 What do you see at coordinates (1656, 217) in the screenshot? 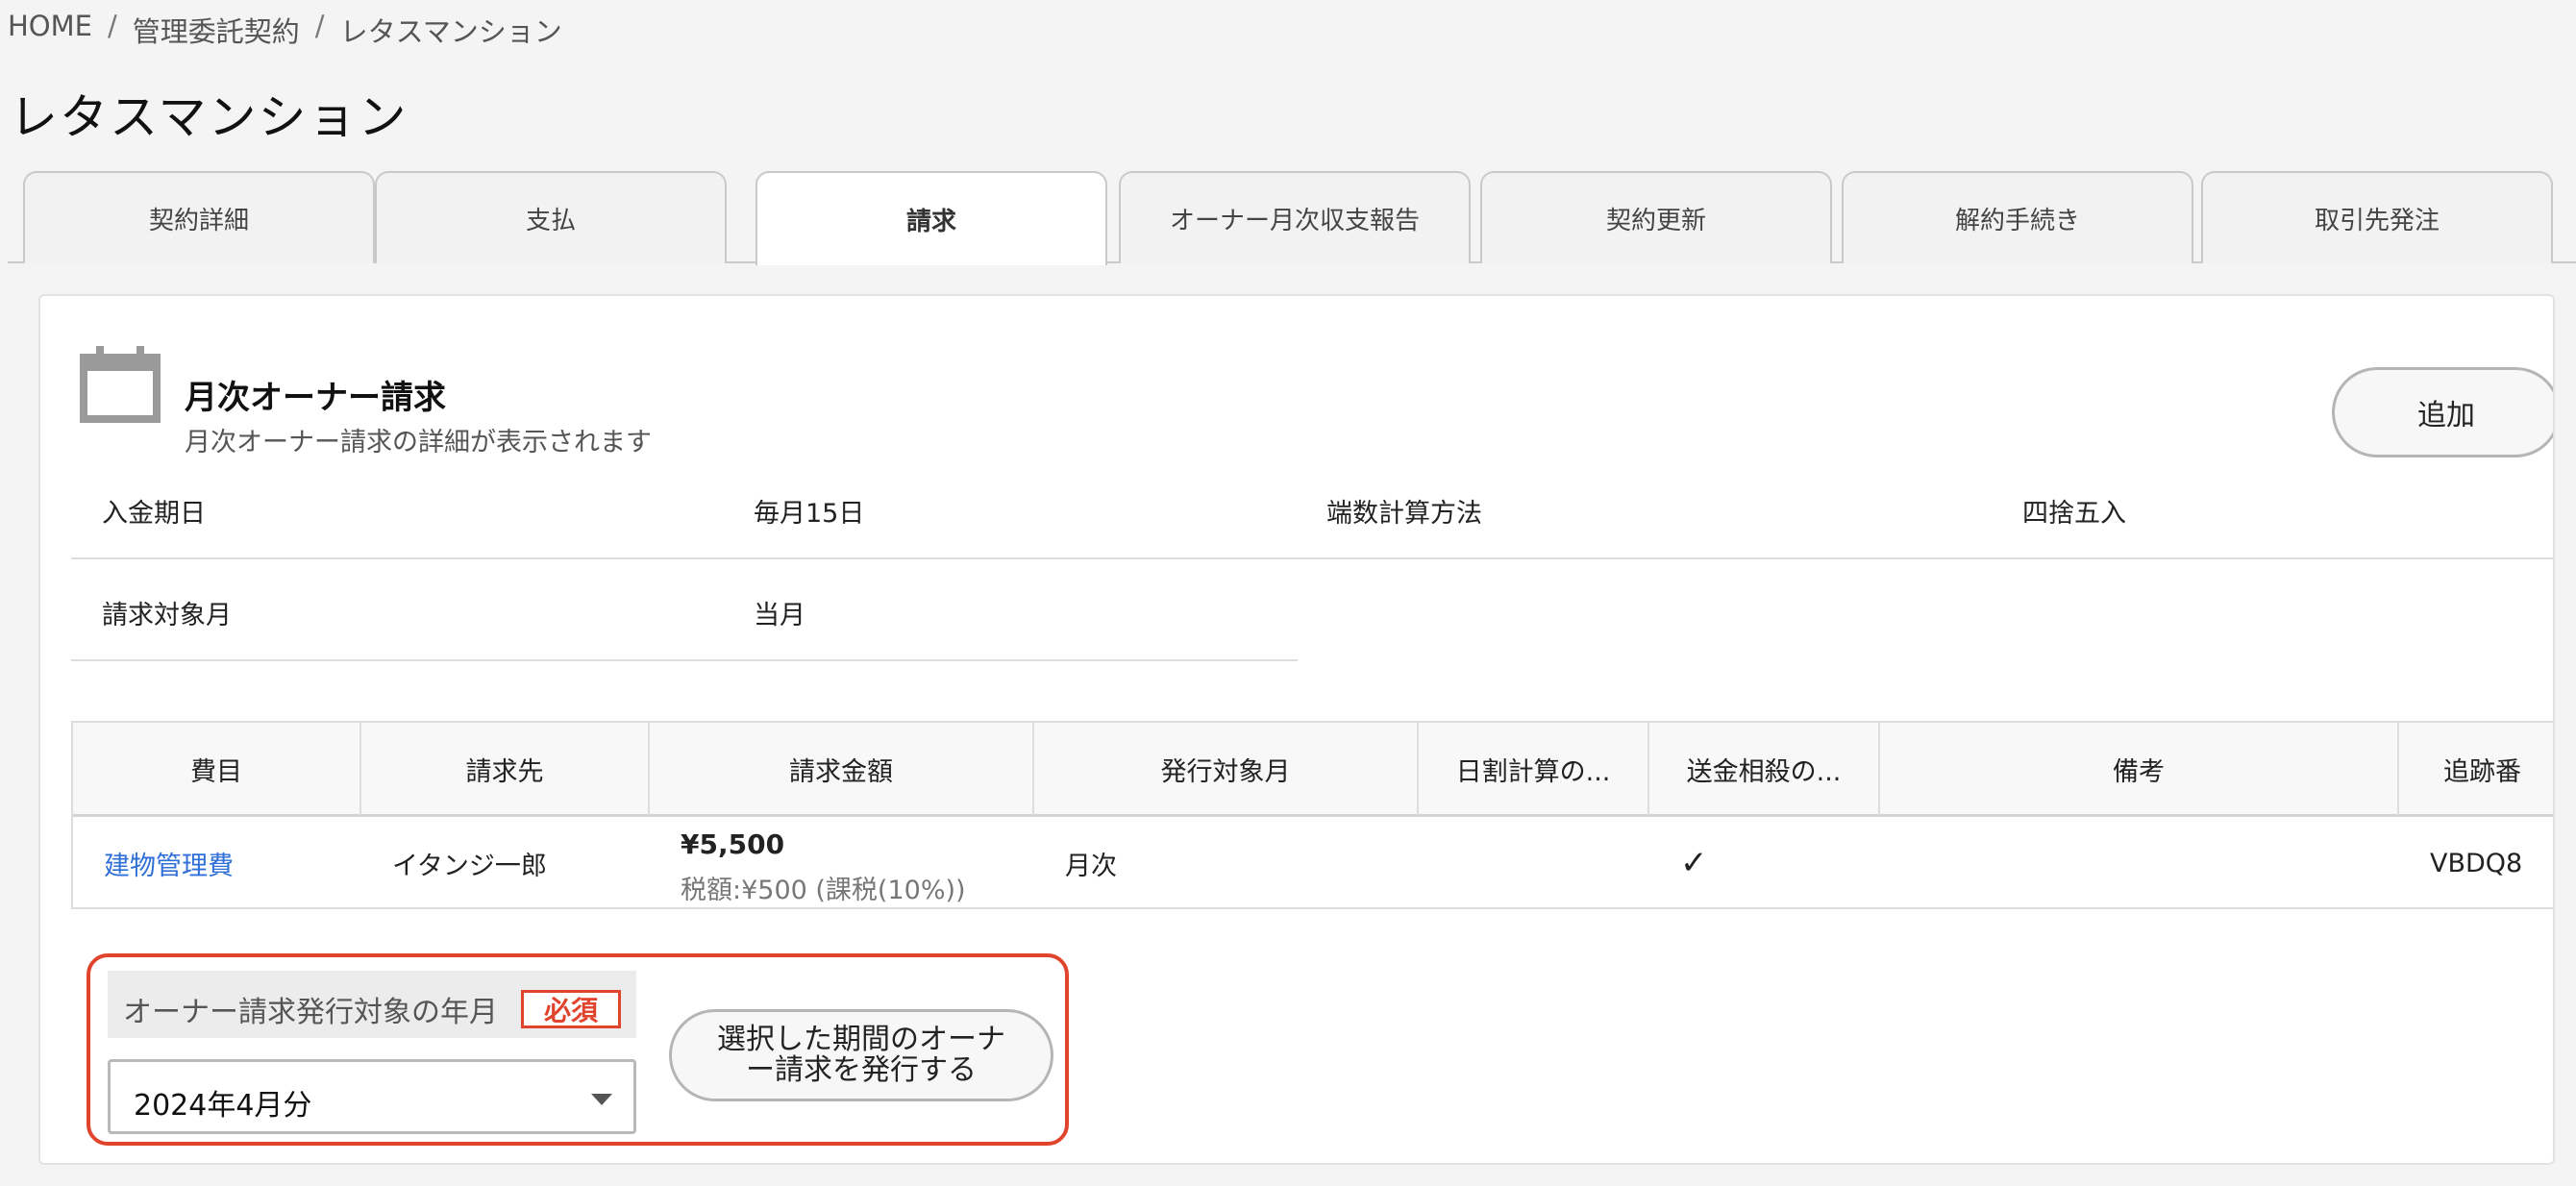
I see `tab-contract-renewal: 契約更新` at bounding box center [1656, 217].